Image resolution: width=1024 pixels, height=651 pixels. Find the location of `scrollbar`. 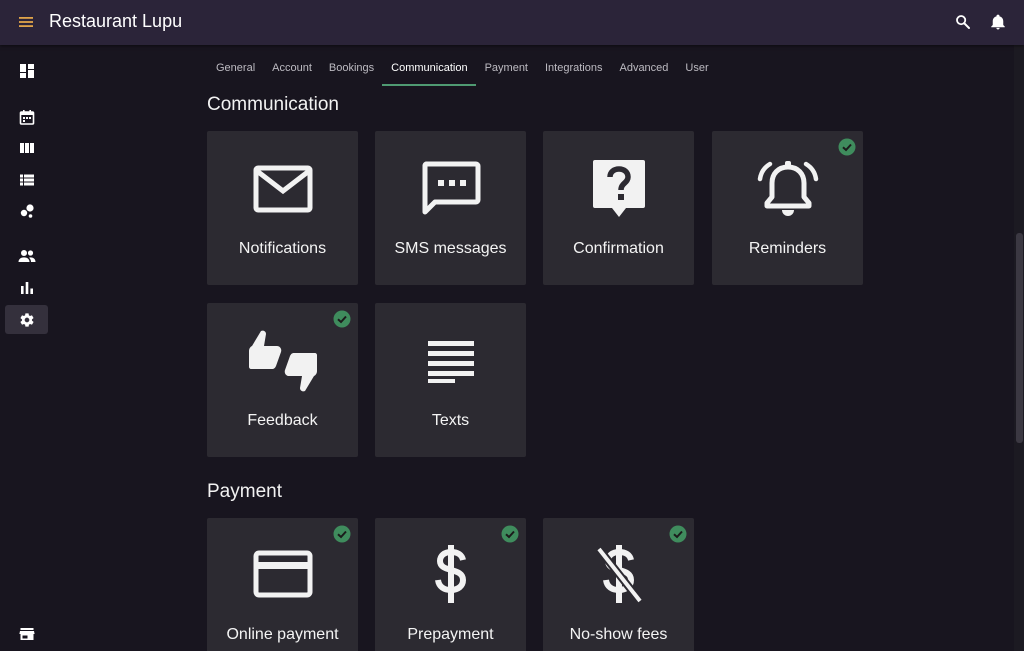

scrollbar is located at coordinates (1019, 348).